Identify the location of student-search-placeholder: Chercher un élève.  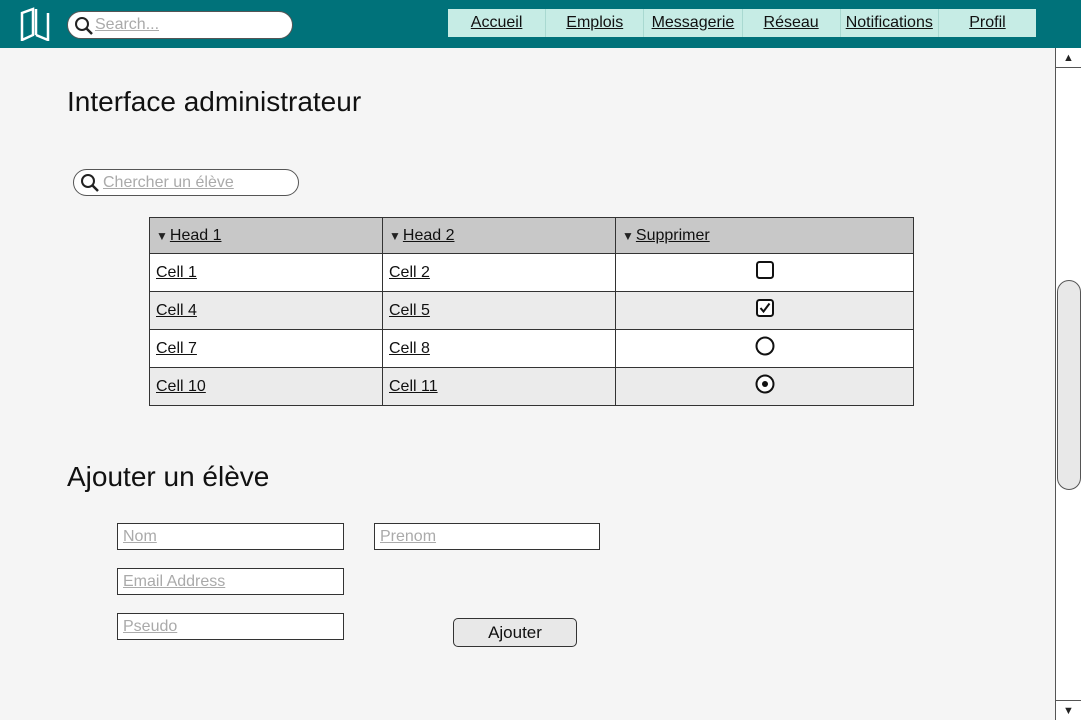
(168, 182).